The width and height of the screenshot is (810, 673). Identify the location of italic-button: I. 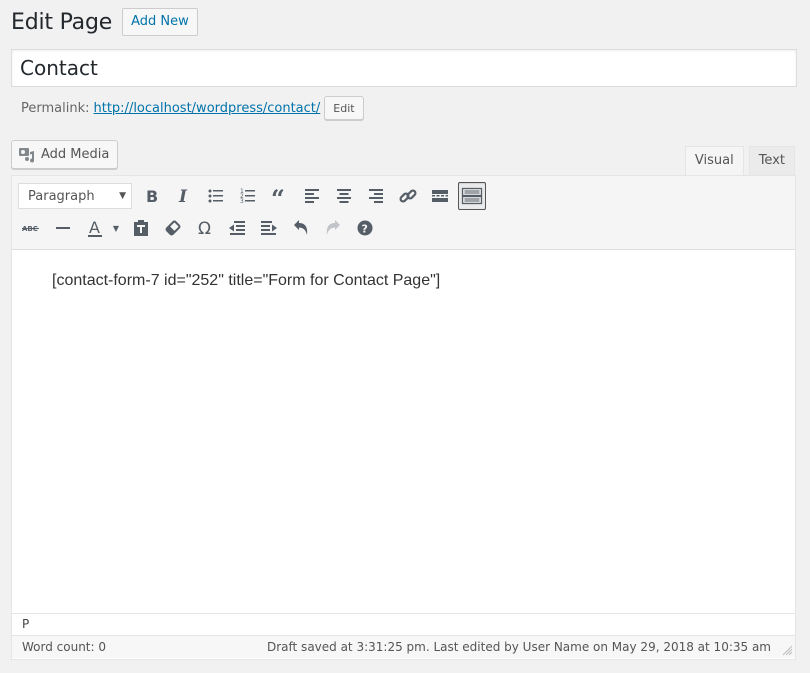
(184, 196).